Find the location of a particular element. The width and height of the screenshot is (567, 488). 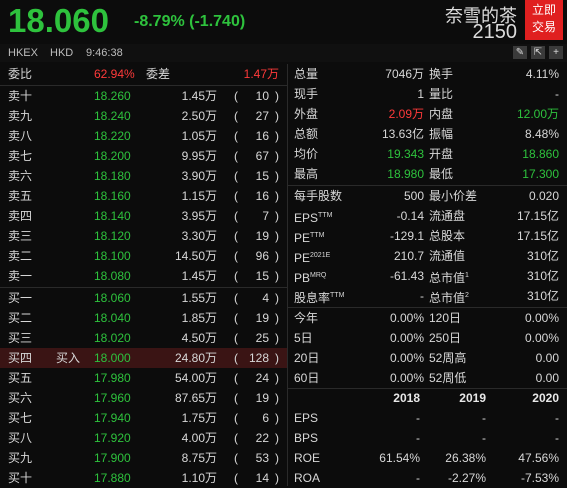

level-volume: 1.75万 is located at coordinates (199, 418).